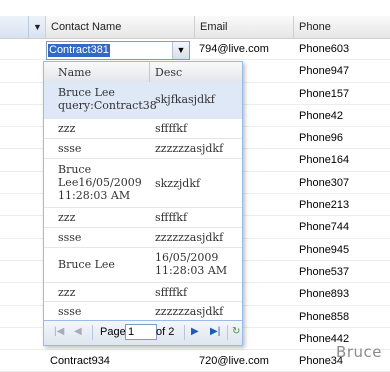 The height and width of the screenshot is (372, 390). I want to click on list-item: Bruce Lee16/05/2009 11:28:03 AM skzzjdkf, so click(143, 183).